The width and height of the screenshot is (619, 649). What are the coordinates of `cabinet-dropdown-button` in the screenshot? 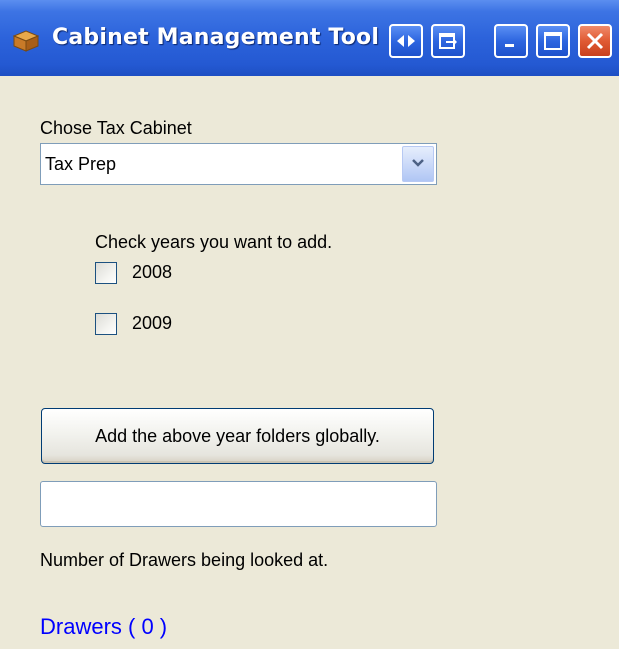 It's located at (418, 164).